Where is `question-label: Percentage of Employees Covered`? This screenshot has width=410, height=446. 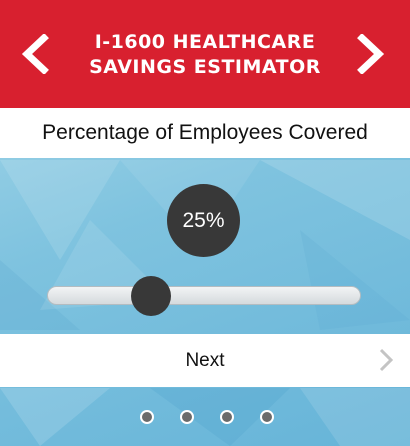
question-label: Percentage of Employees Covered is located at coordinates (205, 132).